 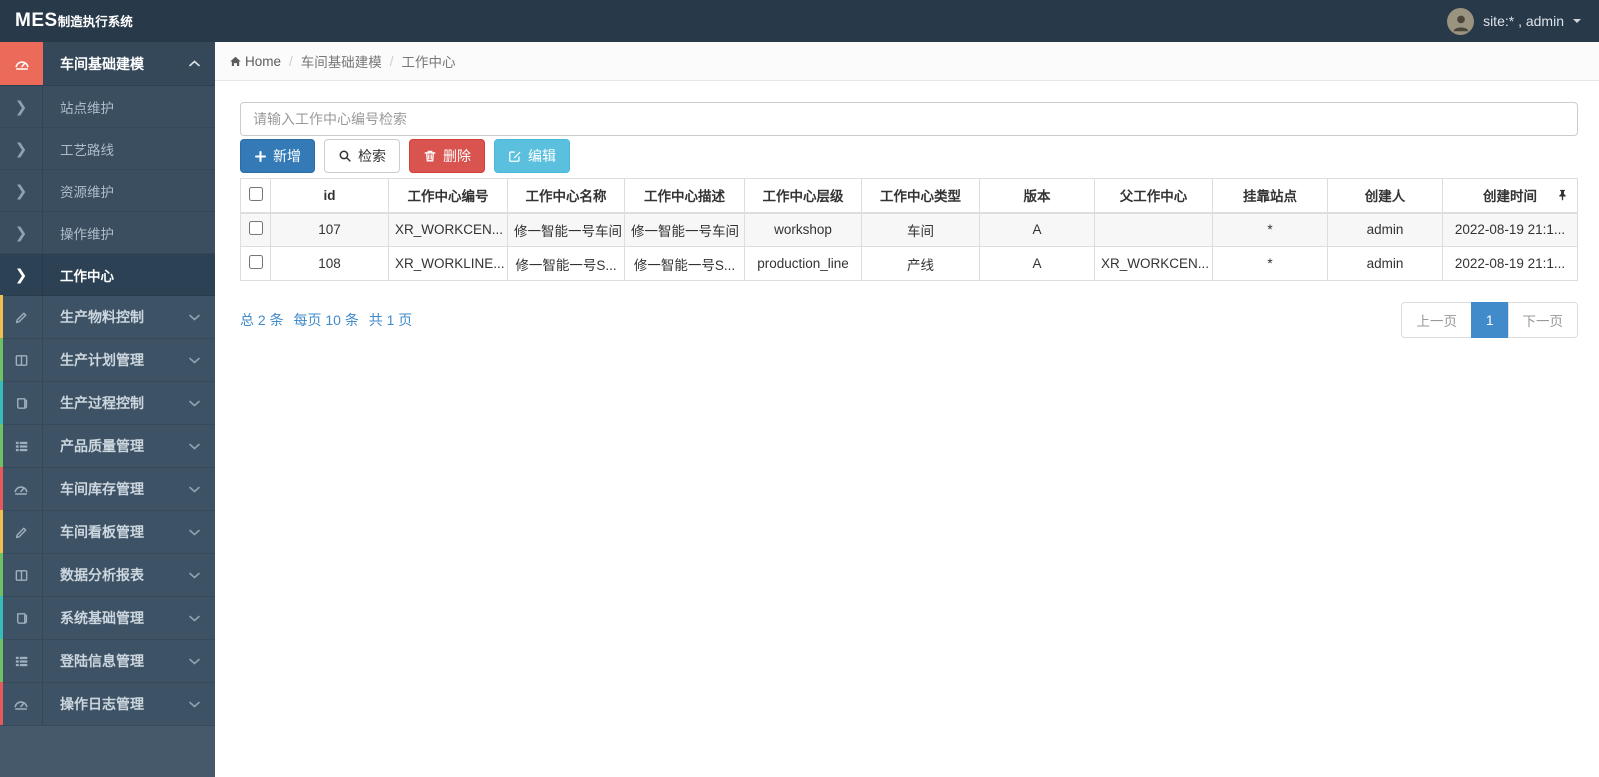 I want to click on prev-page-button: 上一页, so click(x=1436, y=320).